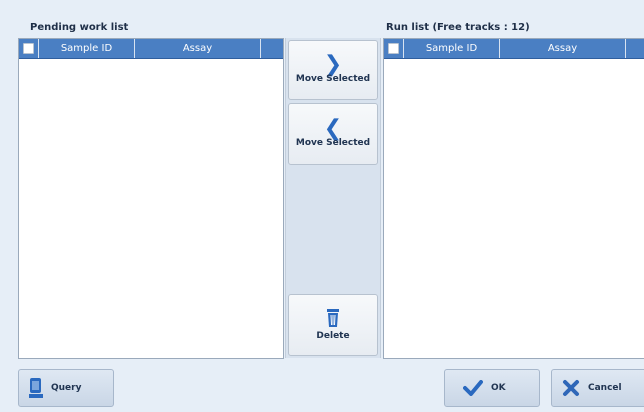 This screenshot has height=412, width=644. What do you see at coordinates (333, 318) in the screenshot?
I see `trash-icon` at bounding box center [333, 318].